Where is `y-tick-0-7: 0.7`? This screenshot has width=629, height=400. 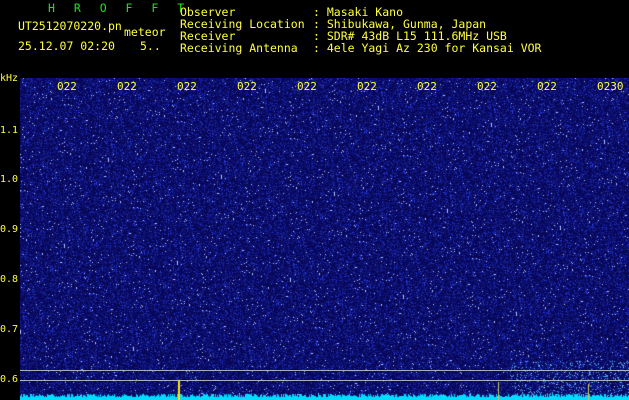 y-tick-0-7: 0.7 is located at coordinates (9, 329).